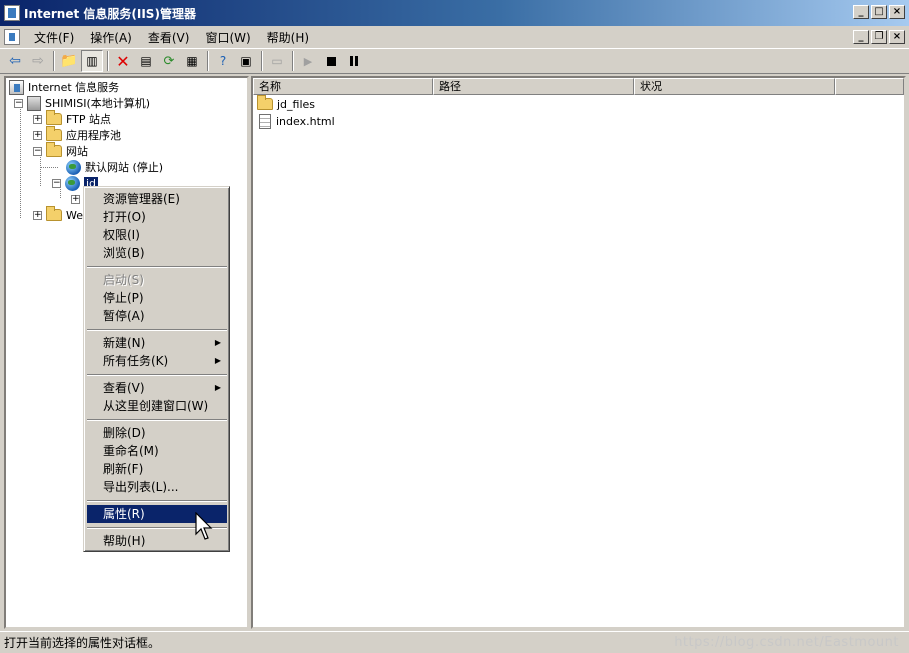 This screenshot has height=653, width=909. Describe the element at coordinates (305, 121) in the screenshot. I see `list-item-name: index.html` at that location.